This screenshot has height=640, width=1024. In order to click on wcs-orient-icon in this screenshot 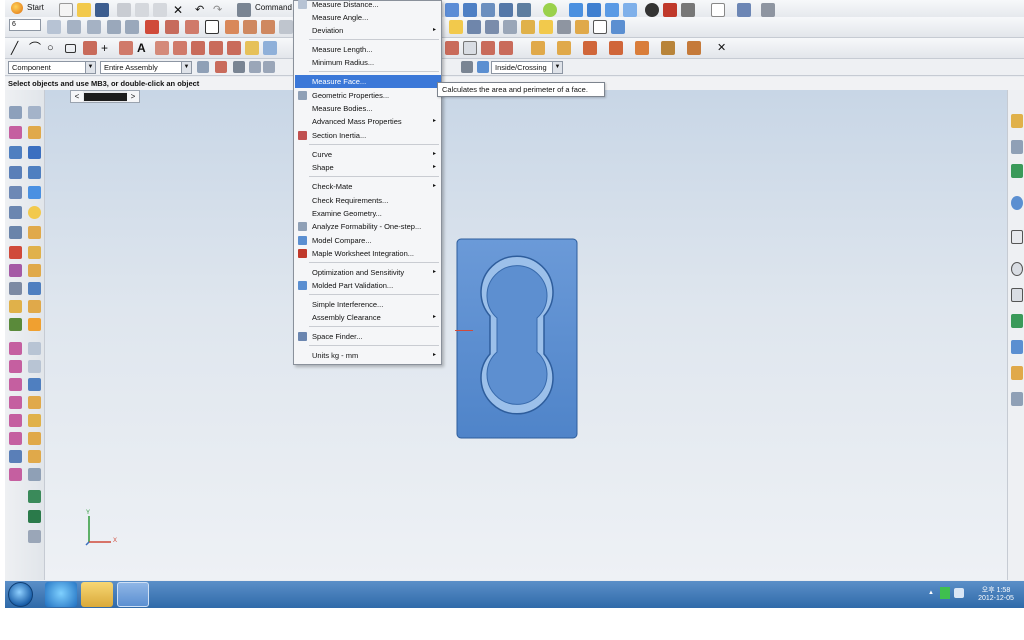, I will do `click(152, 27)`.